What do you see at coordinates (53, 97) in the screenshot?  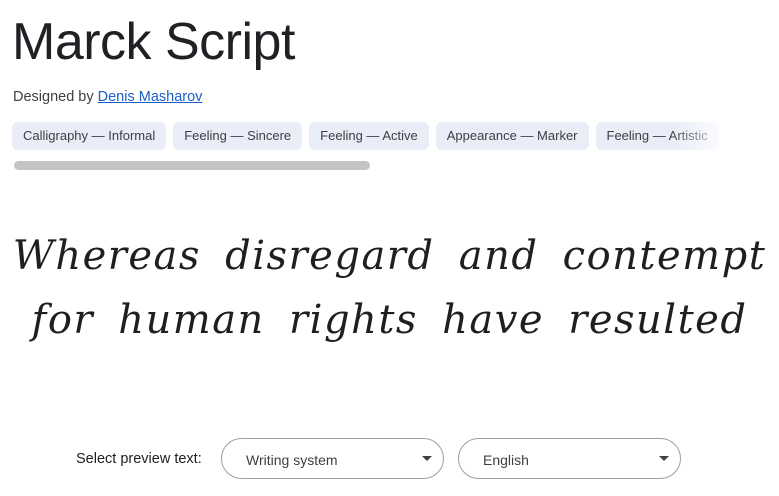 I see `designed-by-label: Designed by` at bounding box center [53, 97].